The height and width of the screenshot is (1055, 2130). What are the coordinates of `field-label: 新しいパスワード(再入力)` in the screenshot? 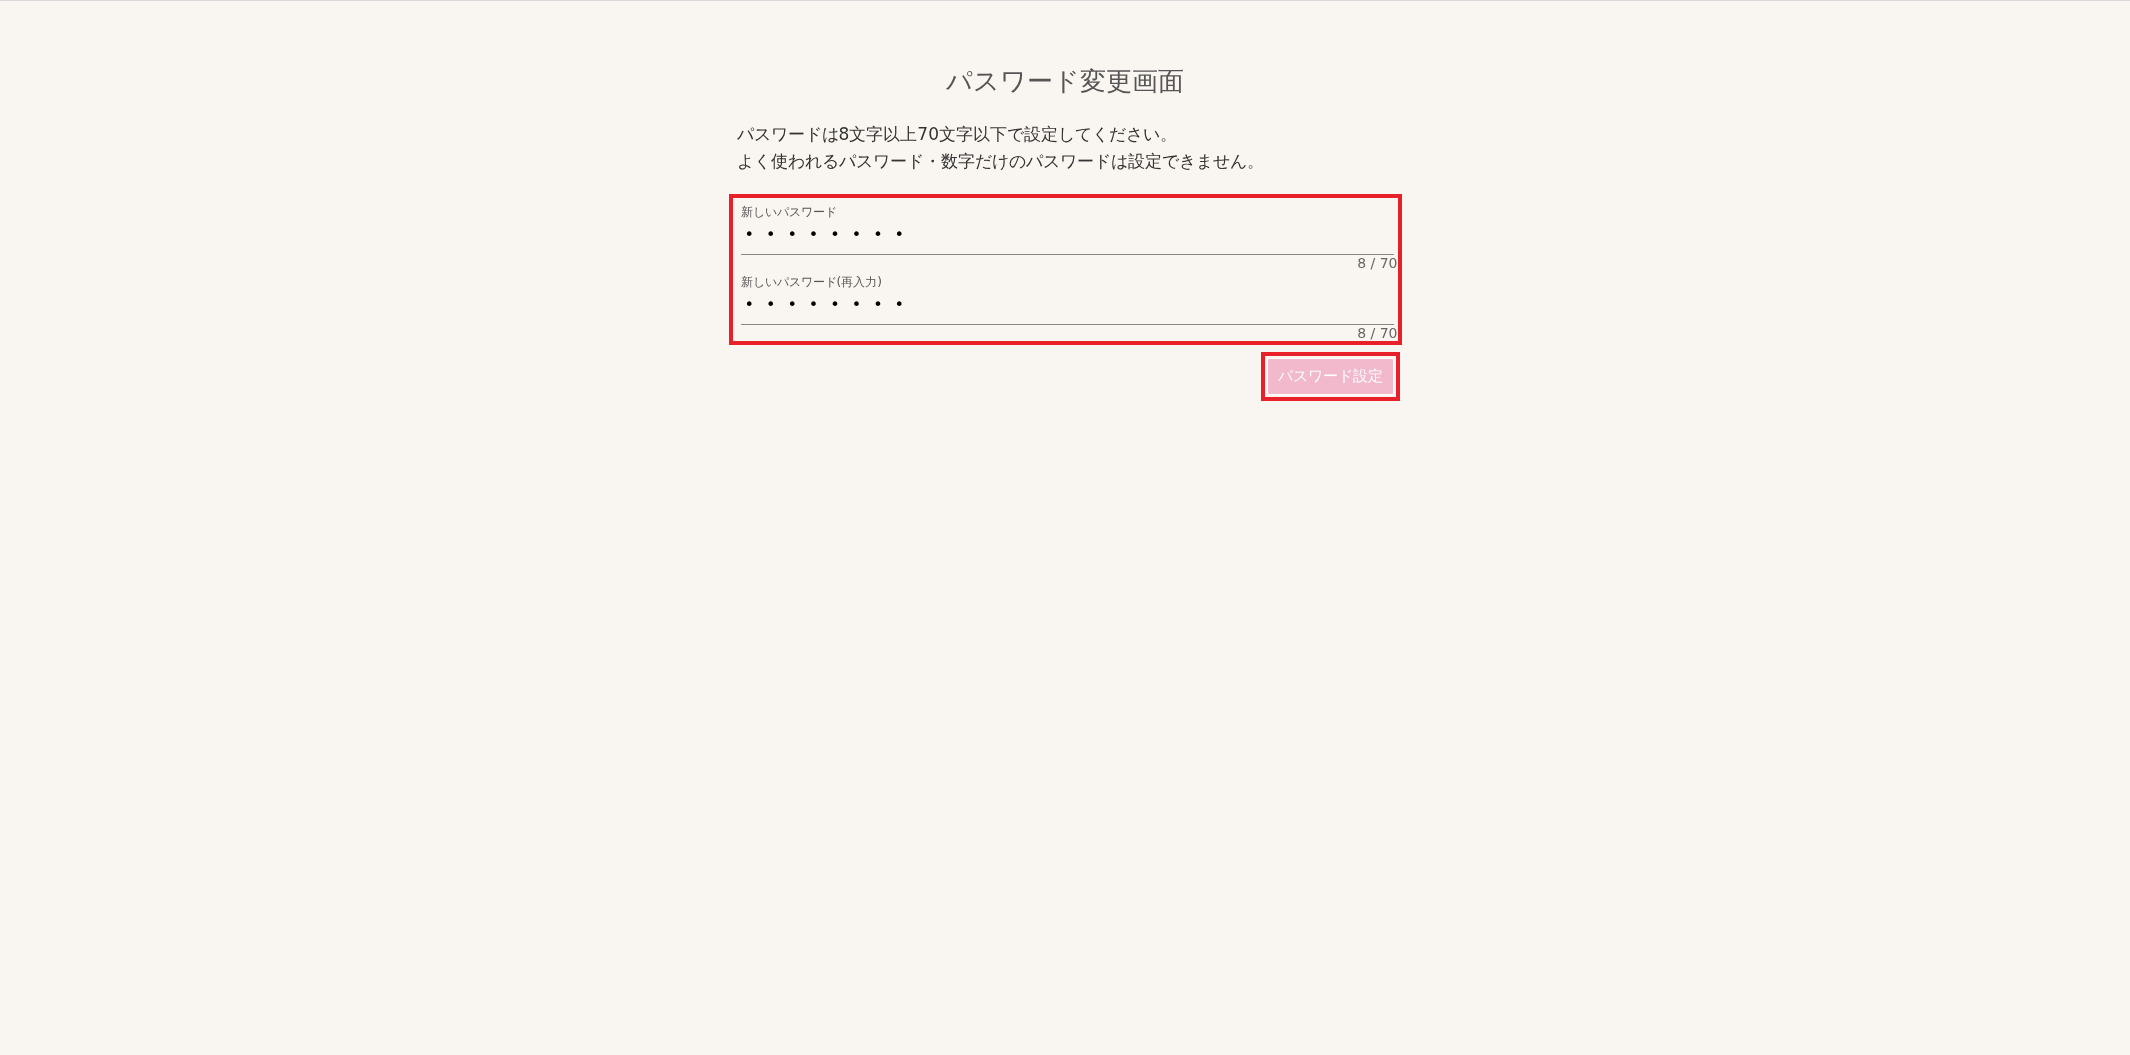 It's located at (811, 282).